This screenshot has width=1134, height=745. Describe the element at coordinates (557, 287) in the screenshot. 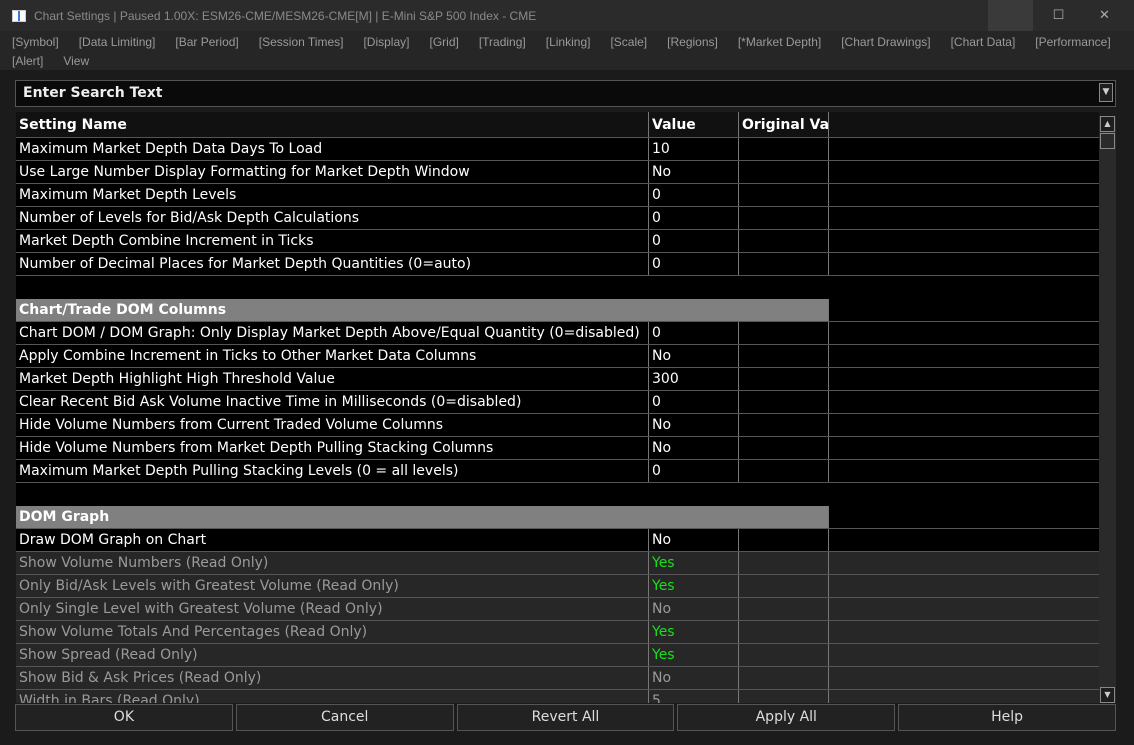

I see `blank-row` at that location.